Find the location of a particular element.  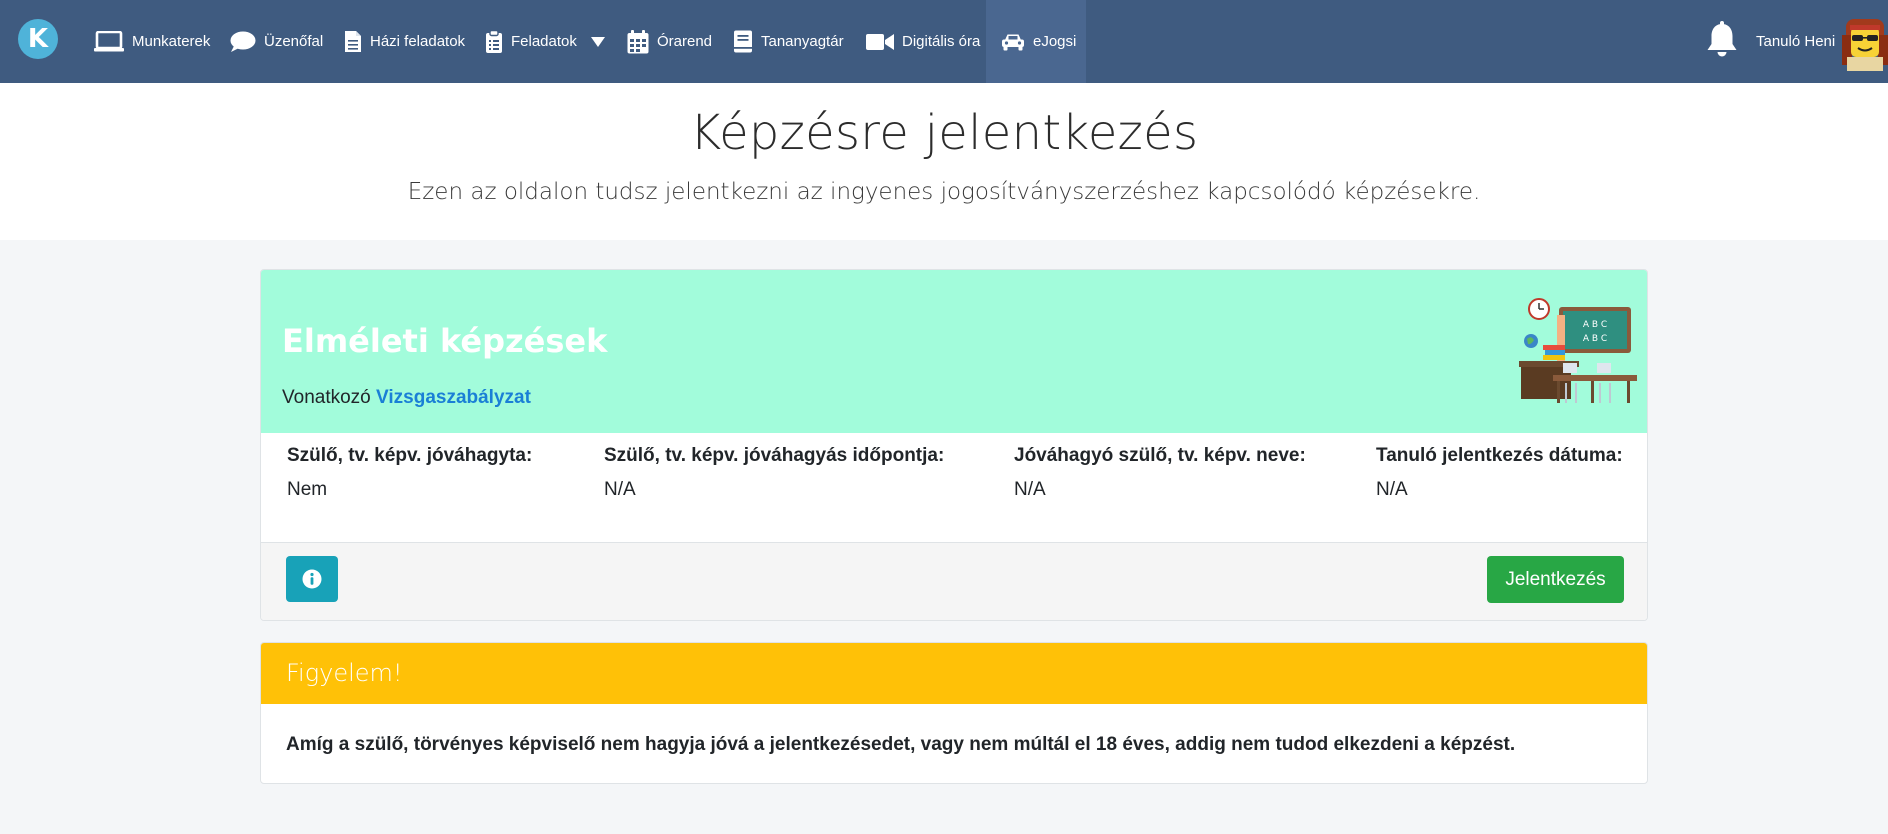

warning-card-header: Figyelem! is located at coordinates (954, 673).